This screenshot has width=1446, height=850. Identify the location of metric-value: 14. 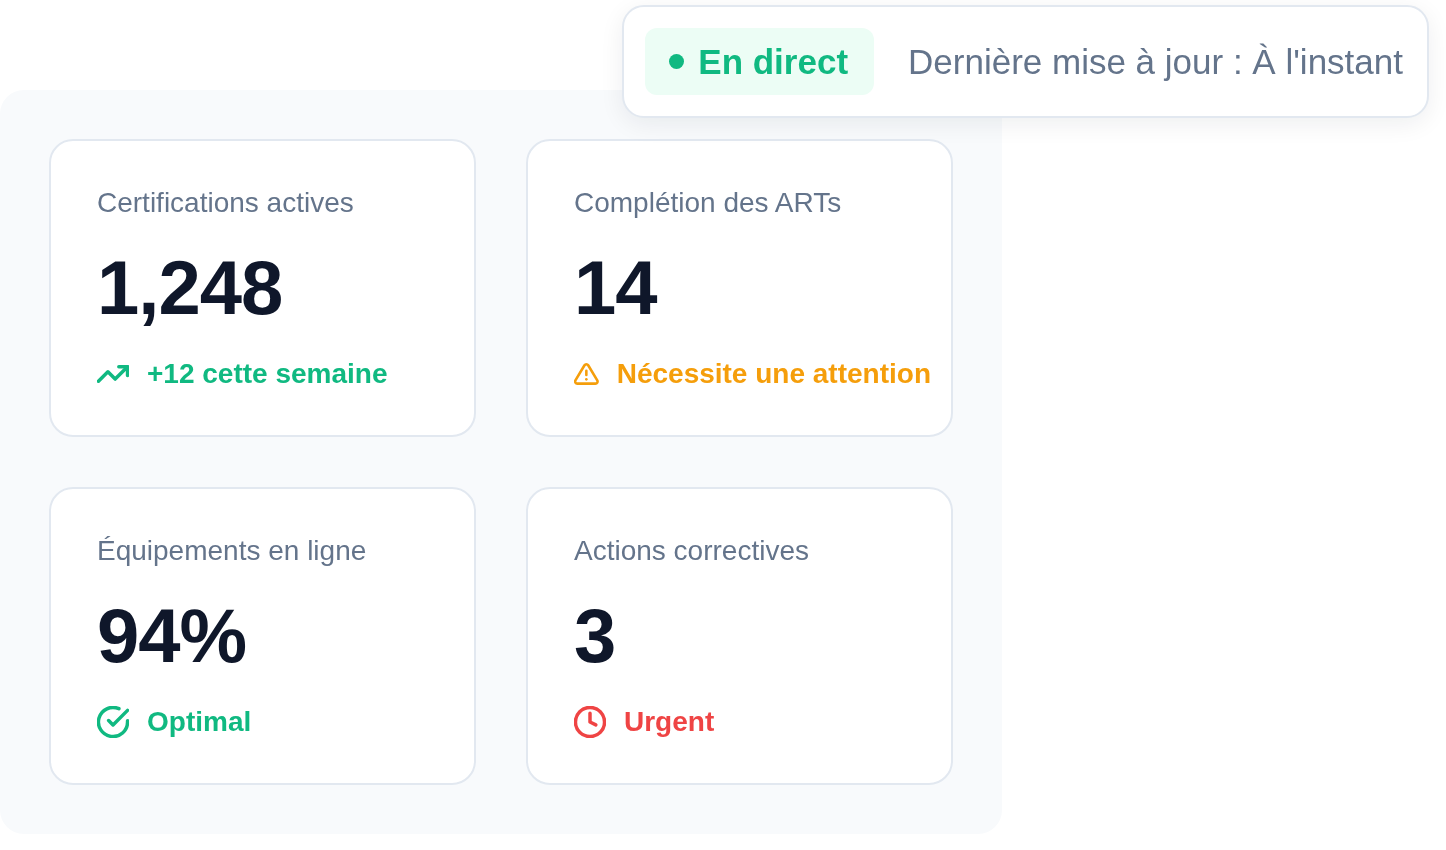
(616, 288).